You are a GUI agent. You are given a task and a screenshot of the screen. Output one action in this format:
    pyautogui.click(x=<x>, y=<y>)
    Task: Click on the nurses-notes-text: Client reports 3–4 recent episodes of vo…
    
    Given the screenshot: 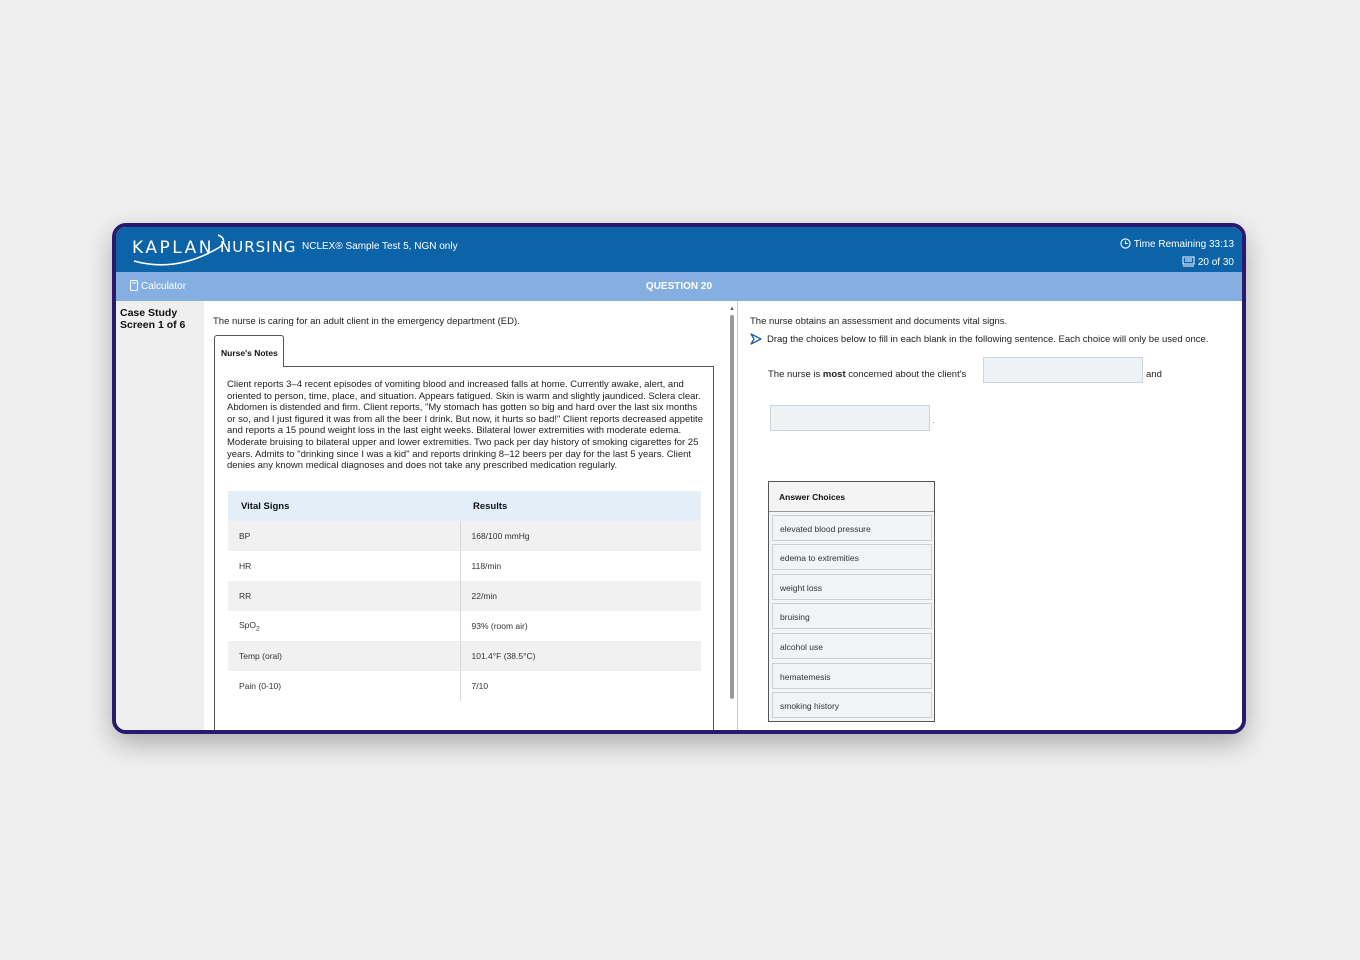 What is the action you would take?
    pyautogui.click(x=465, y=425)
    